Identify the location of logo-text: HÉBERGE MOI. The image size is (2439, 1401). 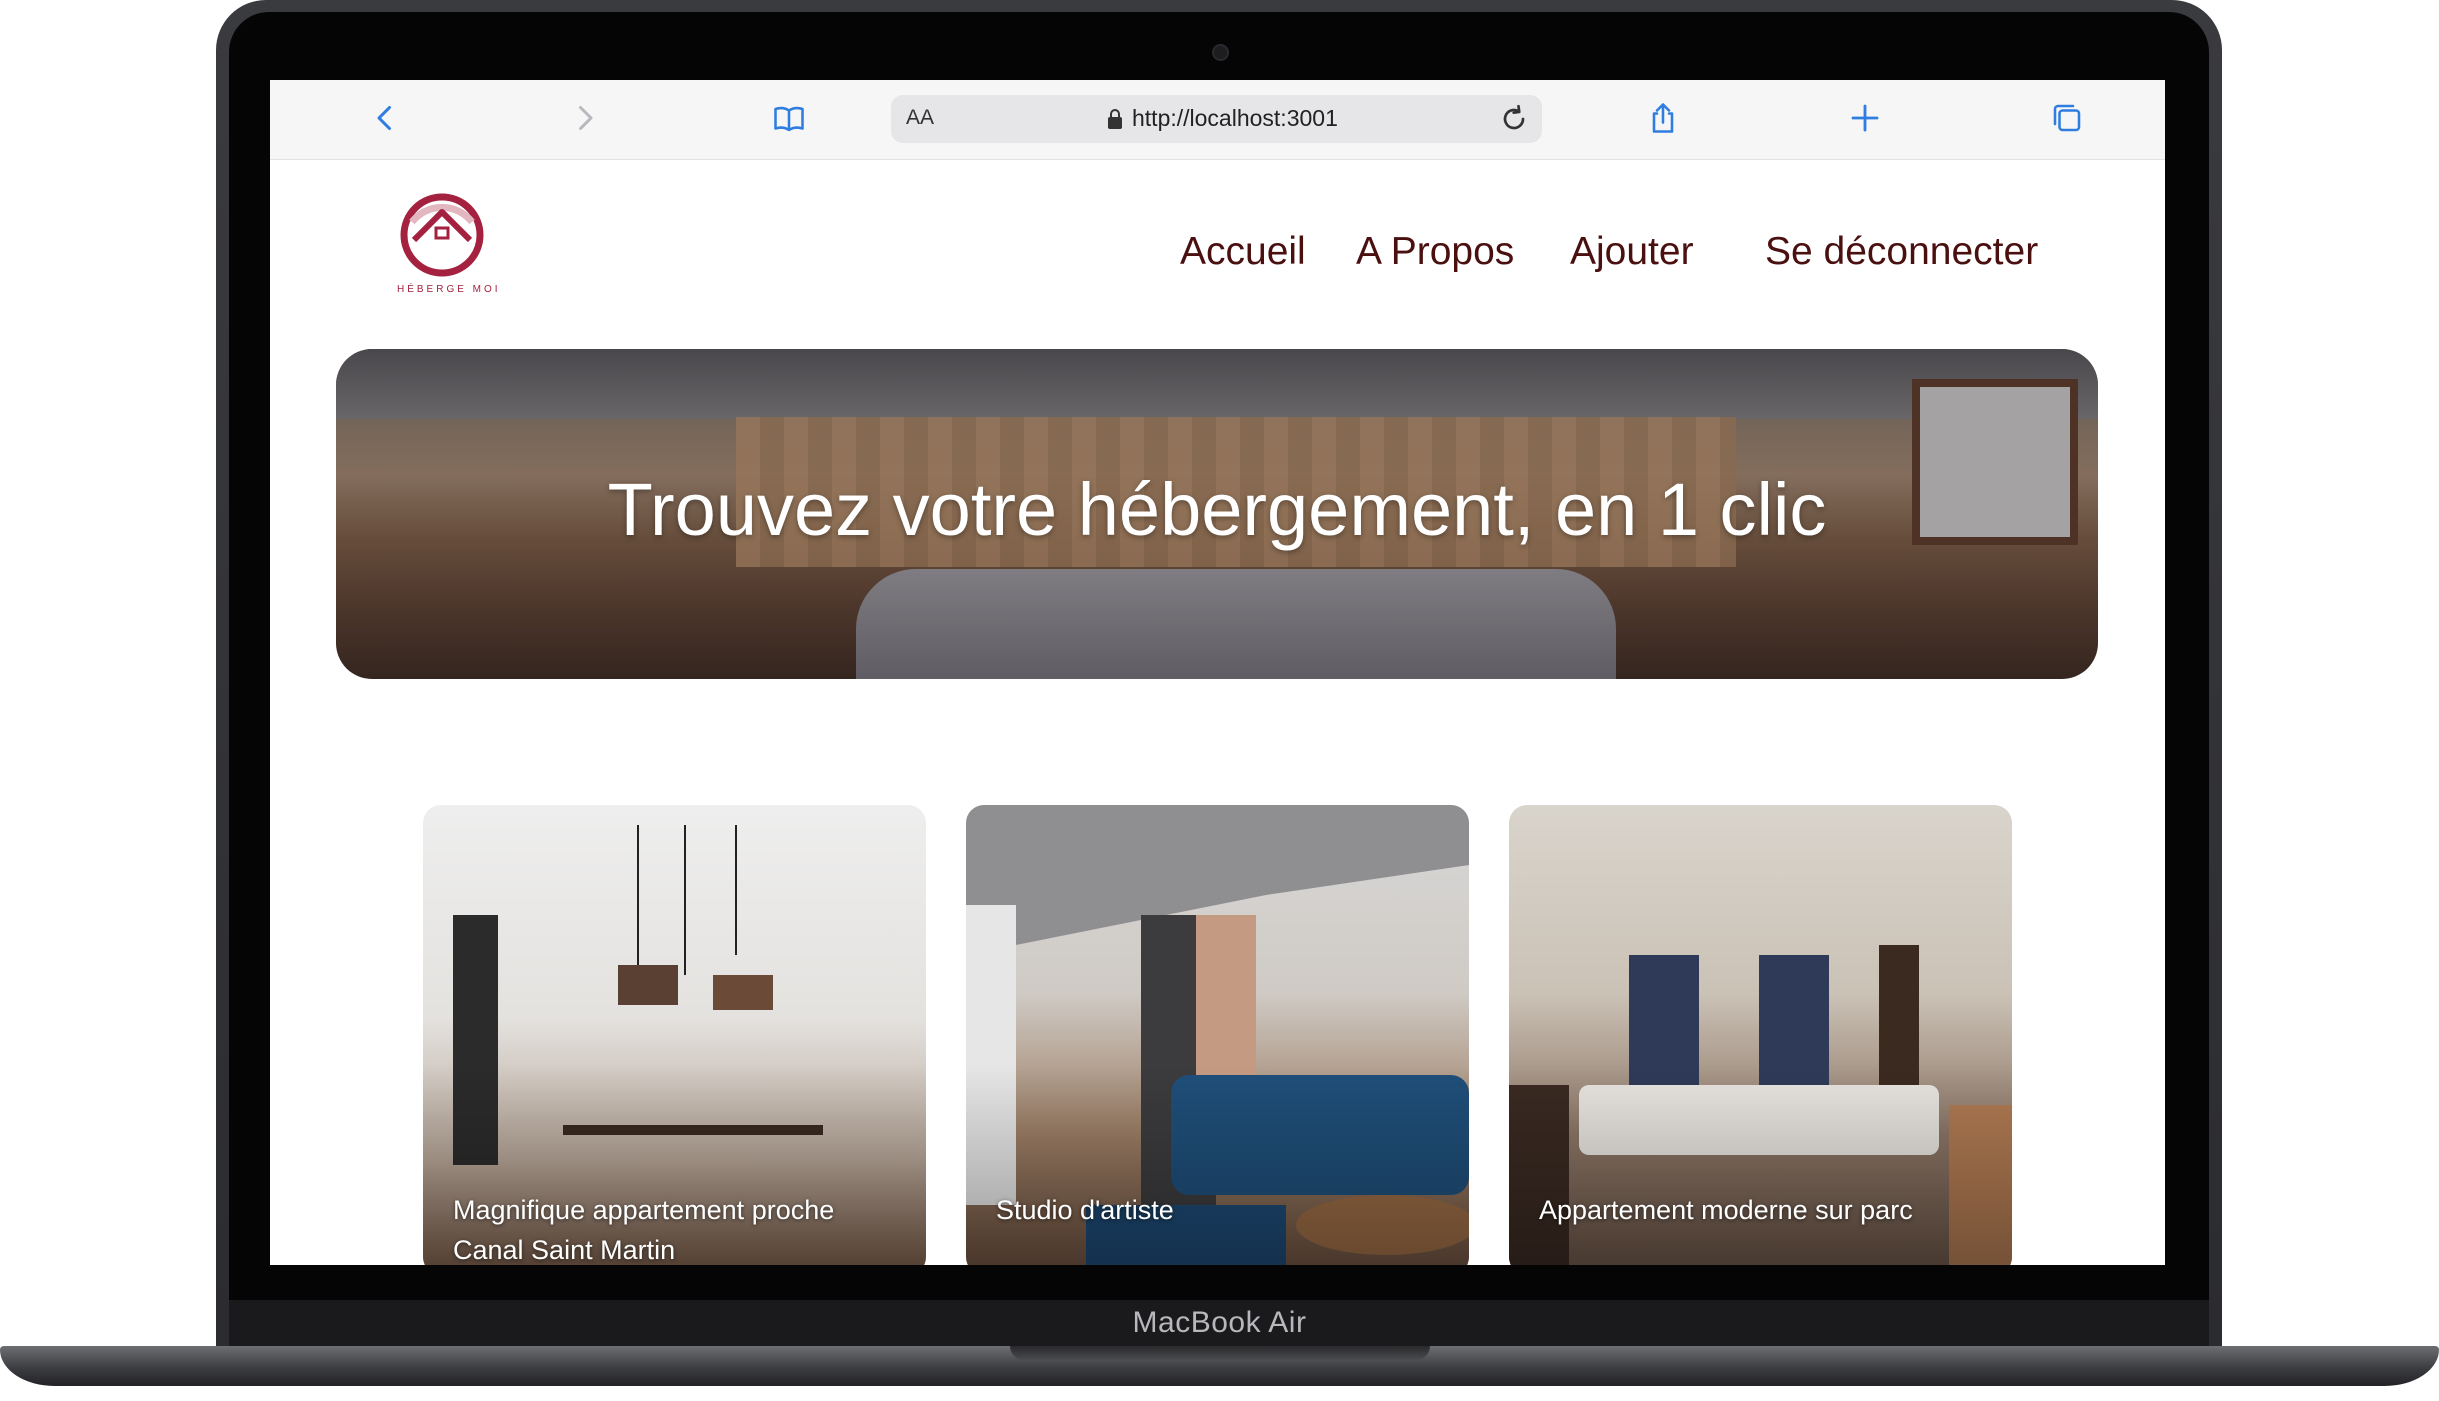
(449, 289).